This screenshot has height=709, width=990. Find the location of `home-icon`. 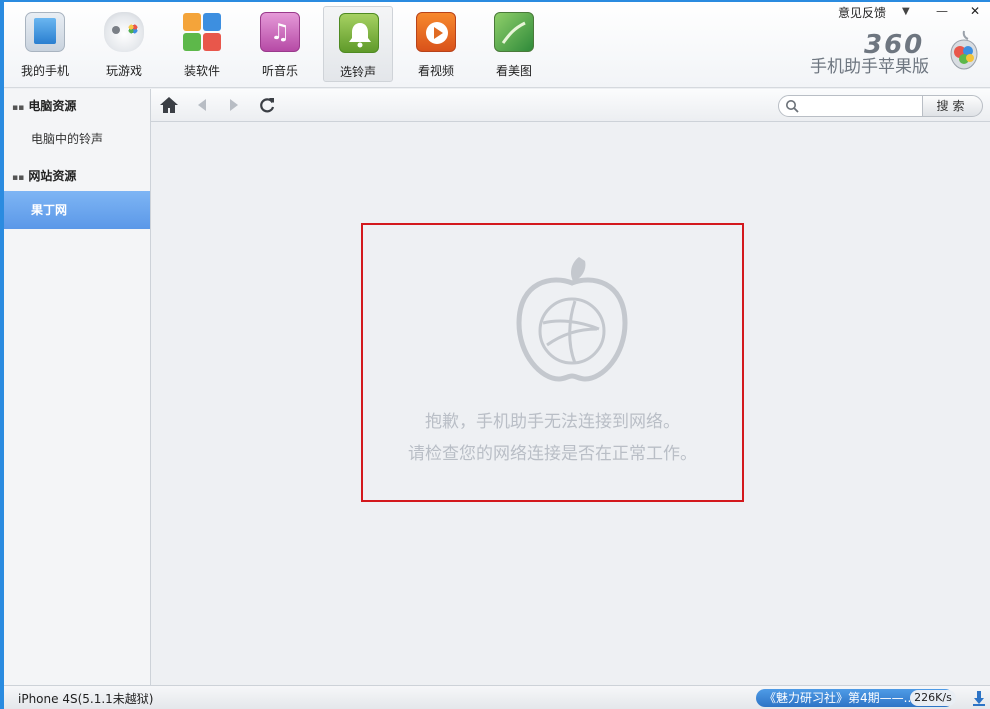

home-icon is located at coordinates (169, 105).